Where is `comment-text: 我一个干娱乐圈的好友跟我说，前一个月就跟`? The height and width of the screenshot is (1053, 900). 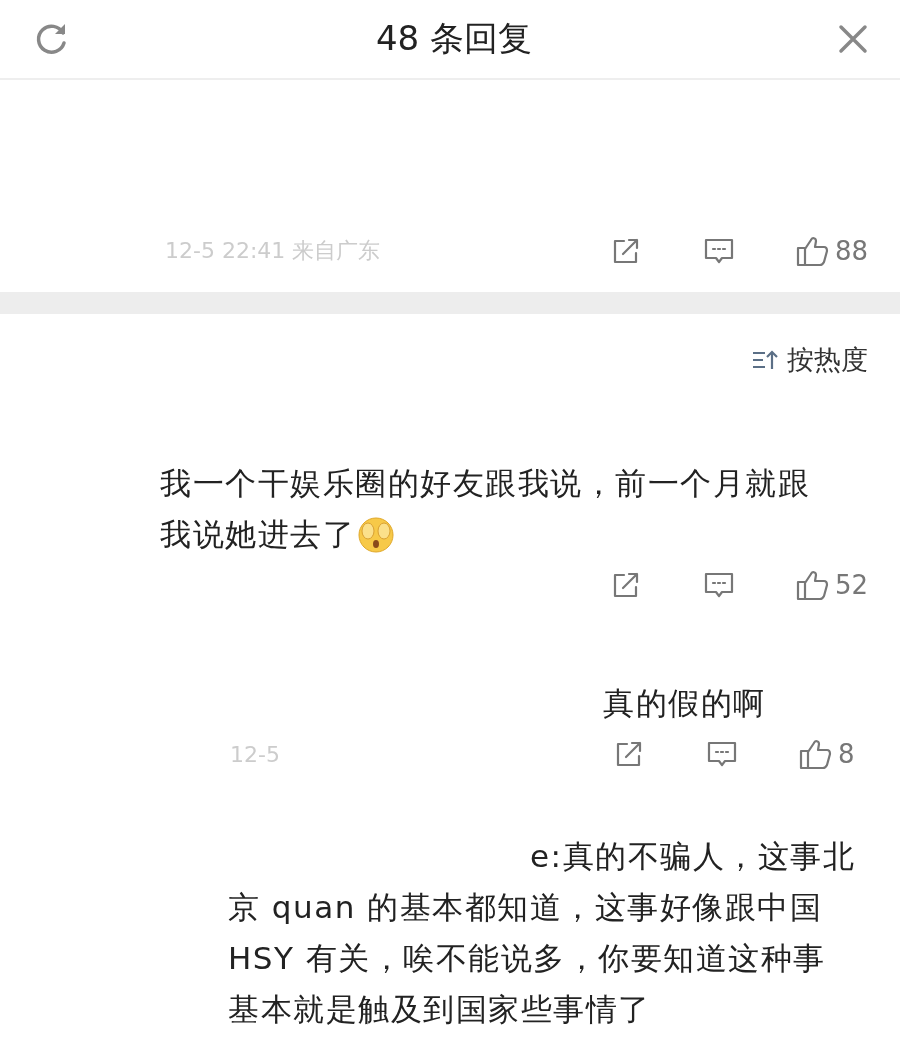 comment-text: 我一个干娱乐圈的好友跟我说，前一个月就跟 is located at coordinates (485, 483).